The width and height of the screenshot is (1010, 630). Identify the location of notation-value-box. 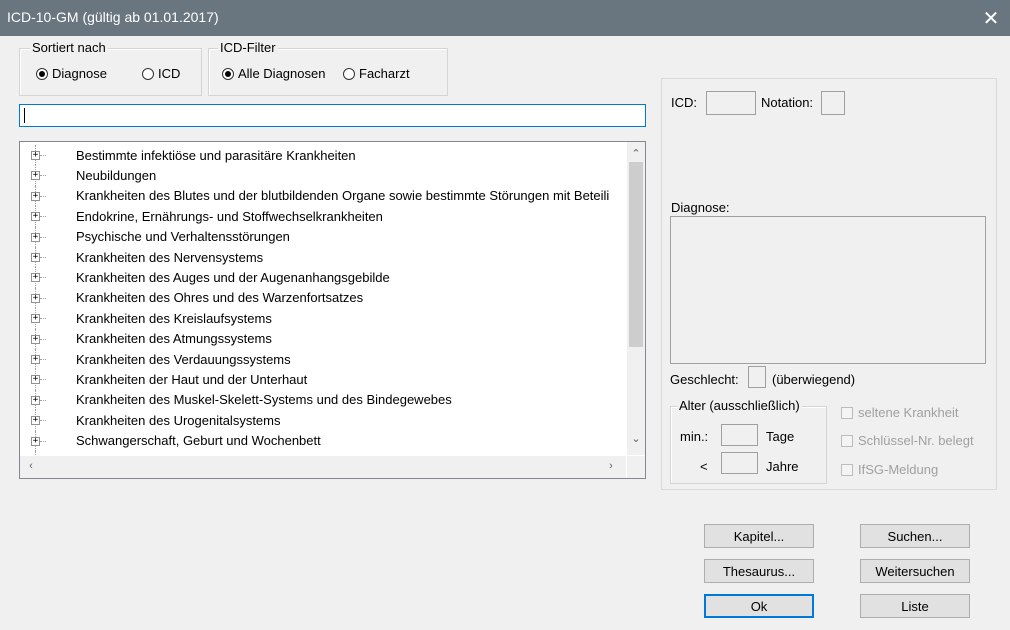
(833, 103).